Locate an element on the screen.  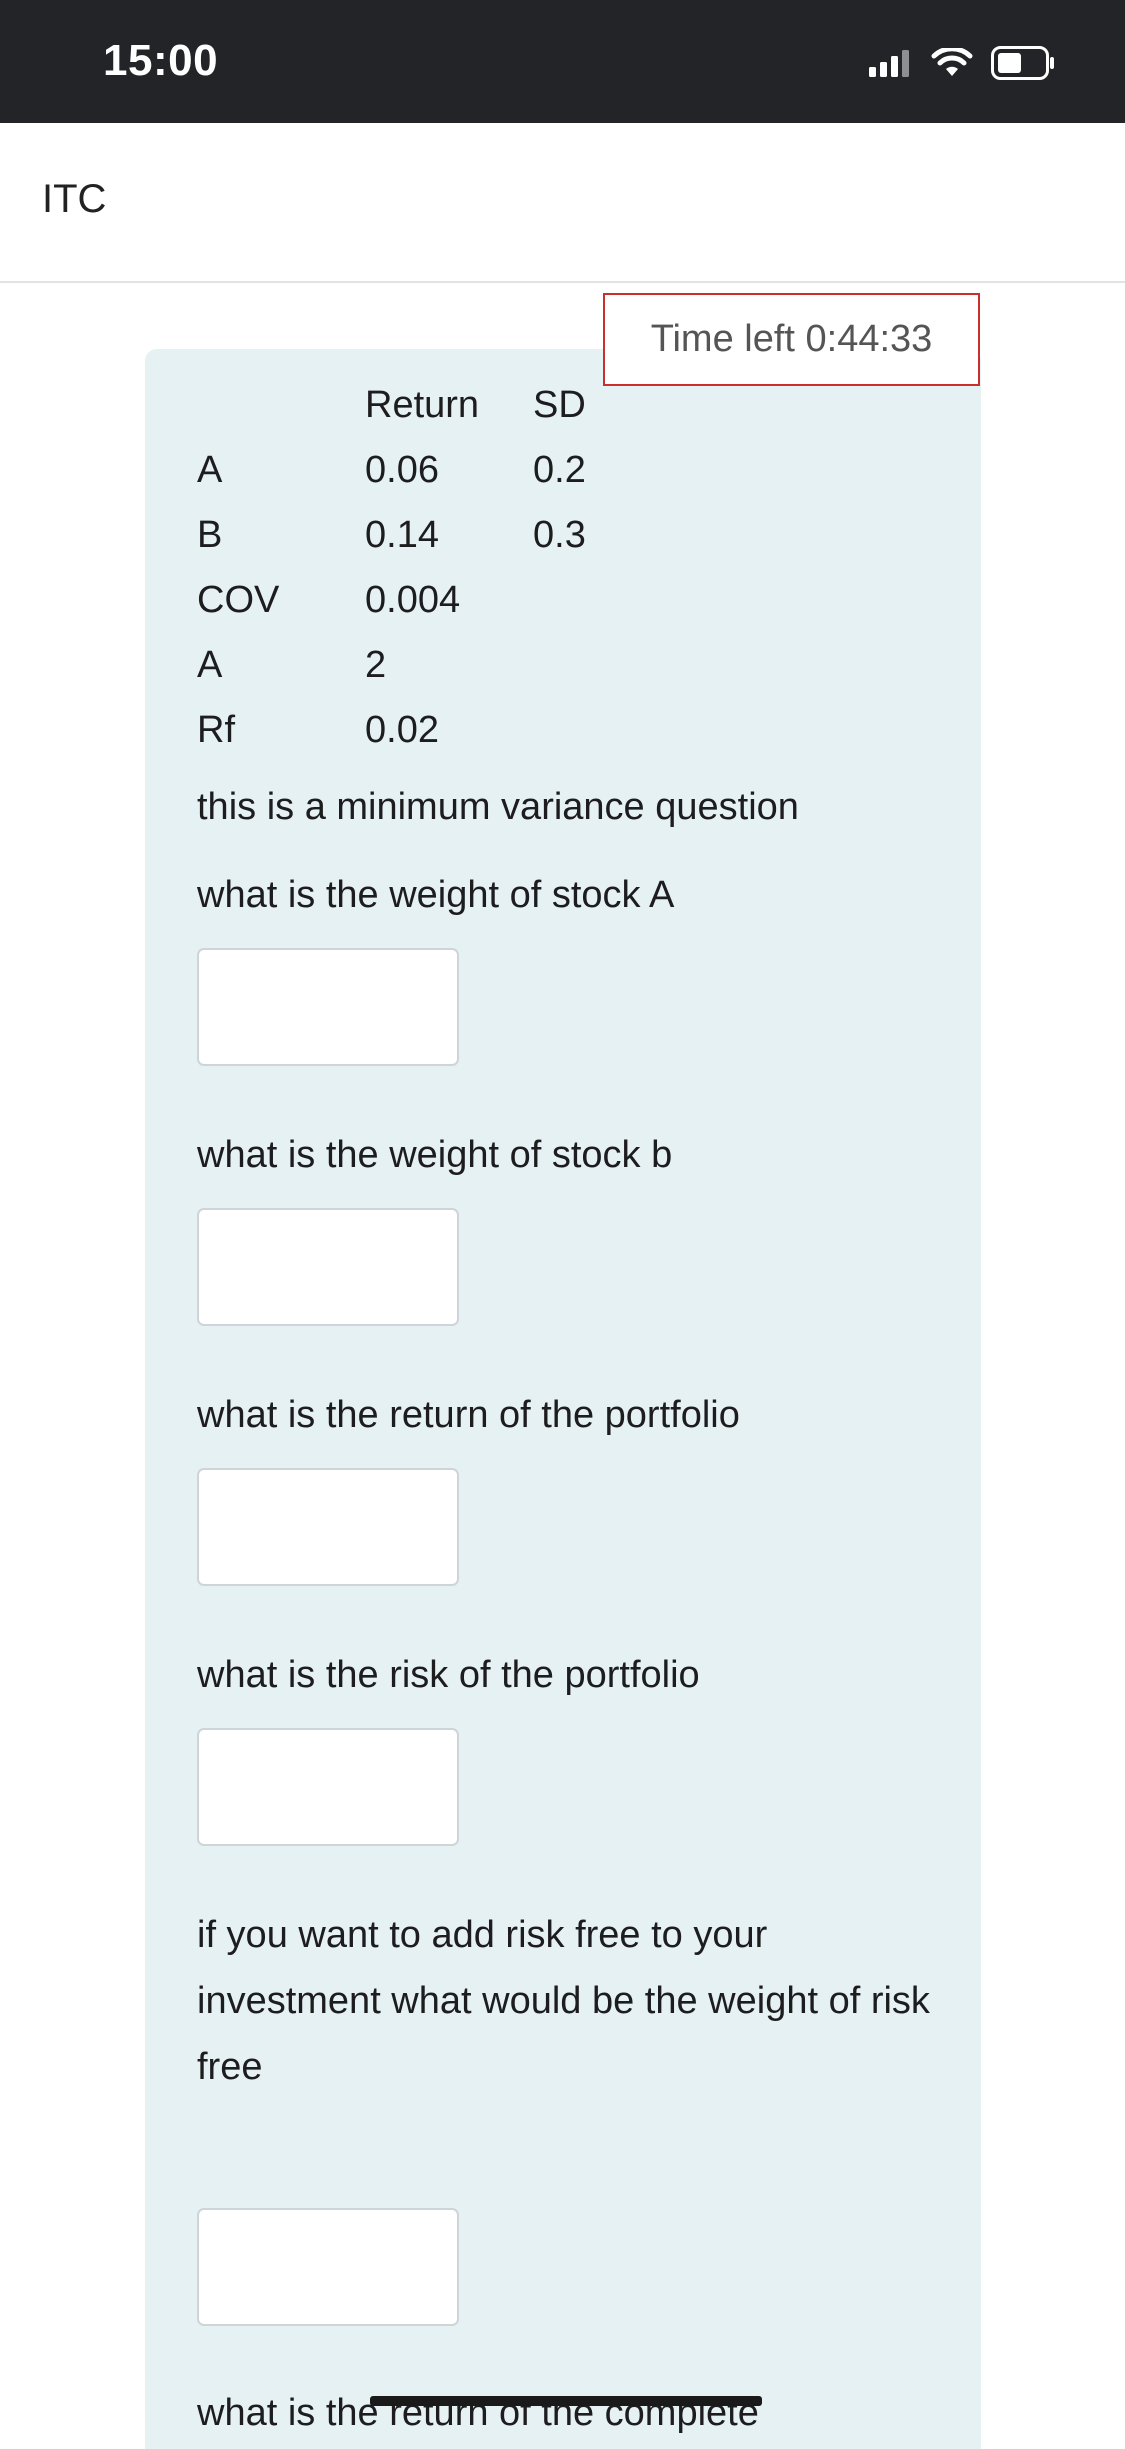
table-cell: COV is located at coordinates (238, 600).